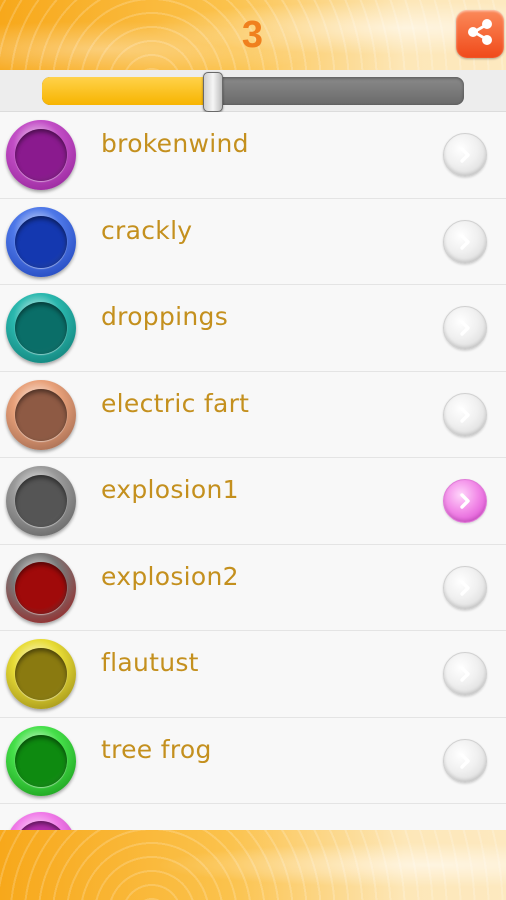  What do you see at coordinates (253, 501) in the screenshot?
I see `sound-row: explosion1` at bounding box center [253, 501].